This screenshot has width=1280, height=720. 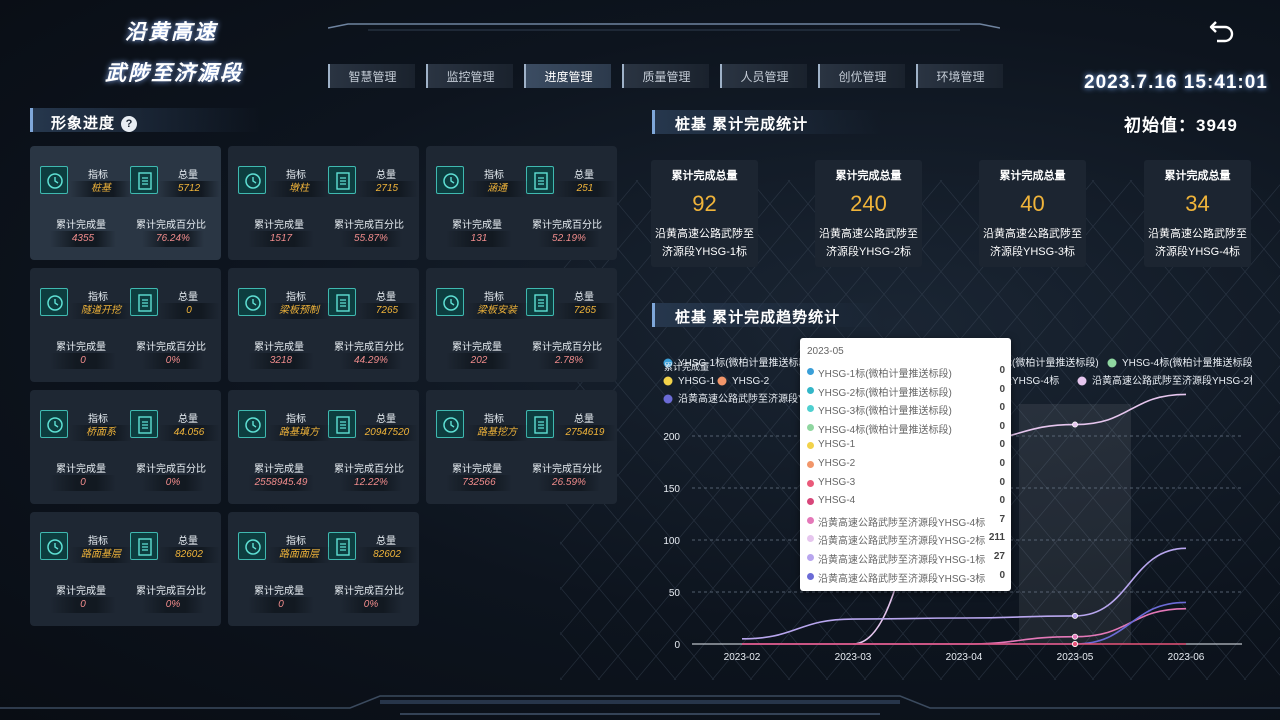 I want to click on pct-value: 26.59%, so click(x=569, y=483).